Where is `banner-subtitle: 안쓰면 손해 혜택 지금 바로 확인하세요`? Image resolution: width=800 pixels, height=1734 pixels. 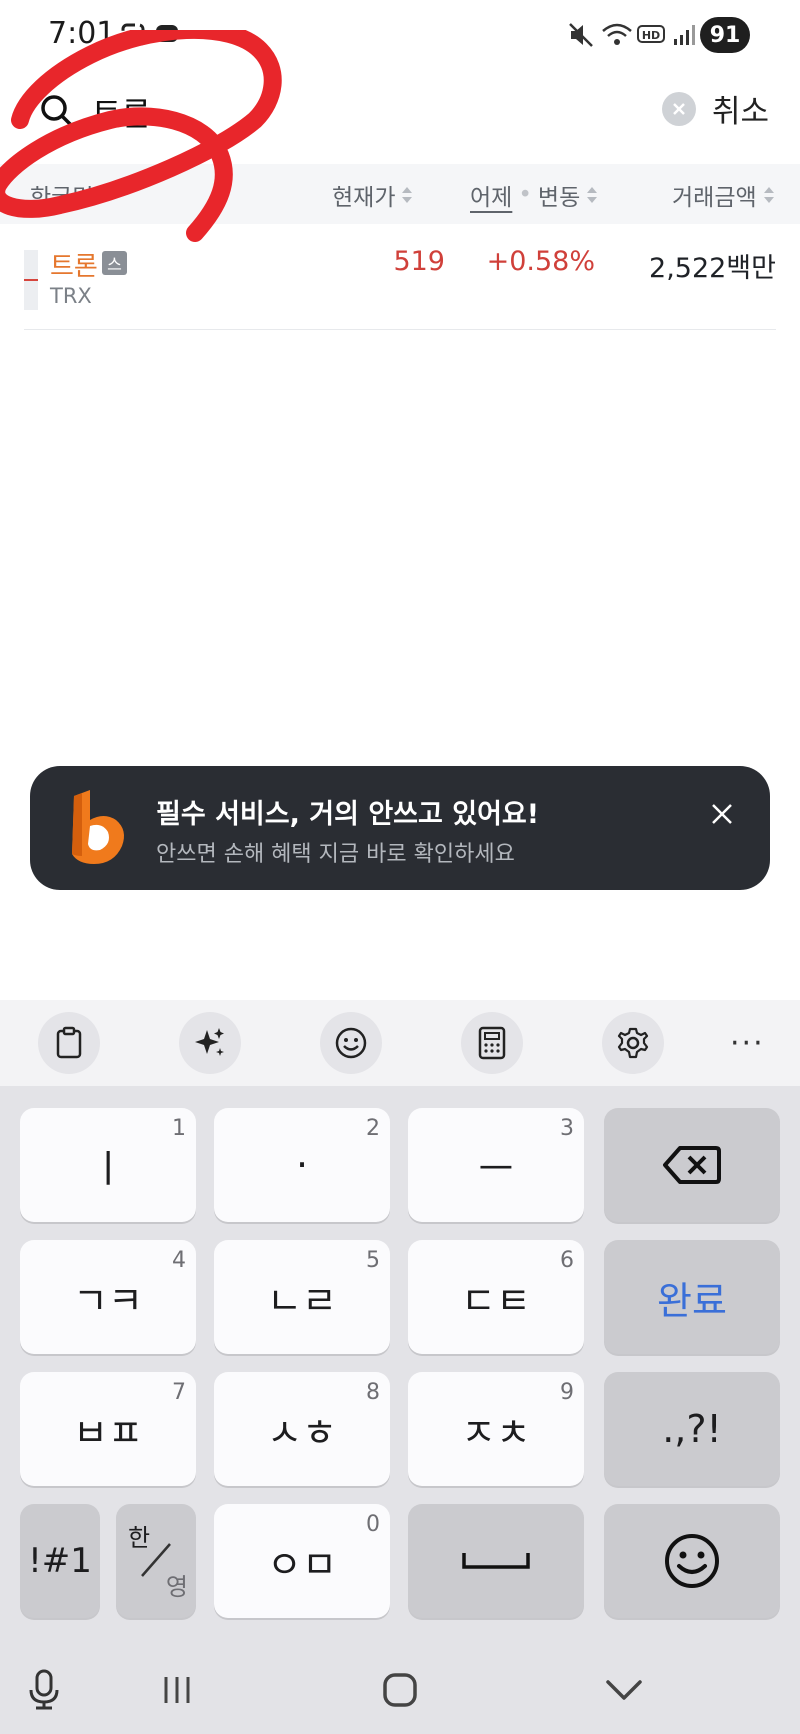 banner-subtitle: 안쓰면 손해 혜택 지금 바로 확인하세요 is located at coordinates (335, 854).